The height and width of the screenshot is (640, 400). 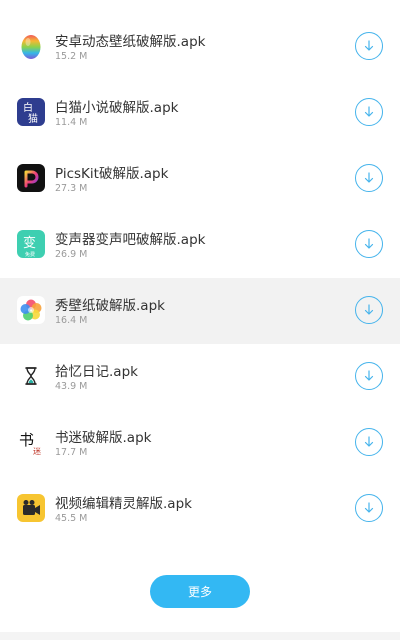 I want to click on icon-text: 免费, so click(x=30, y=254).